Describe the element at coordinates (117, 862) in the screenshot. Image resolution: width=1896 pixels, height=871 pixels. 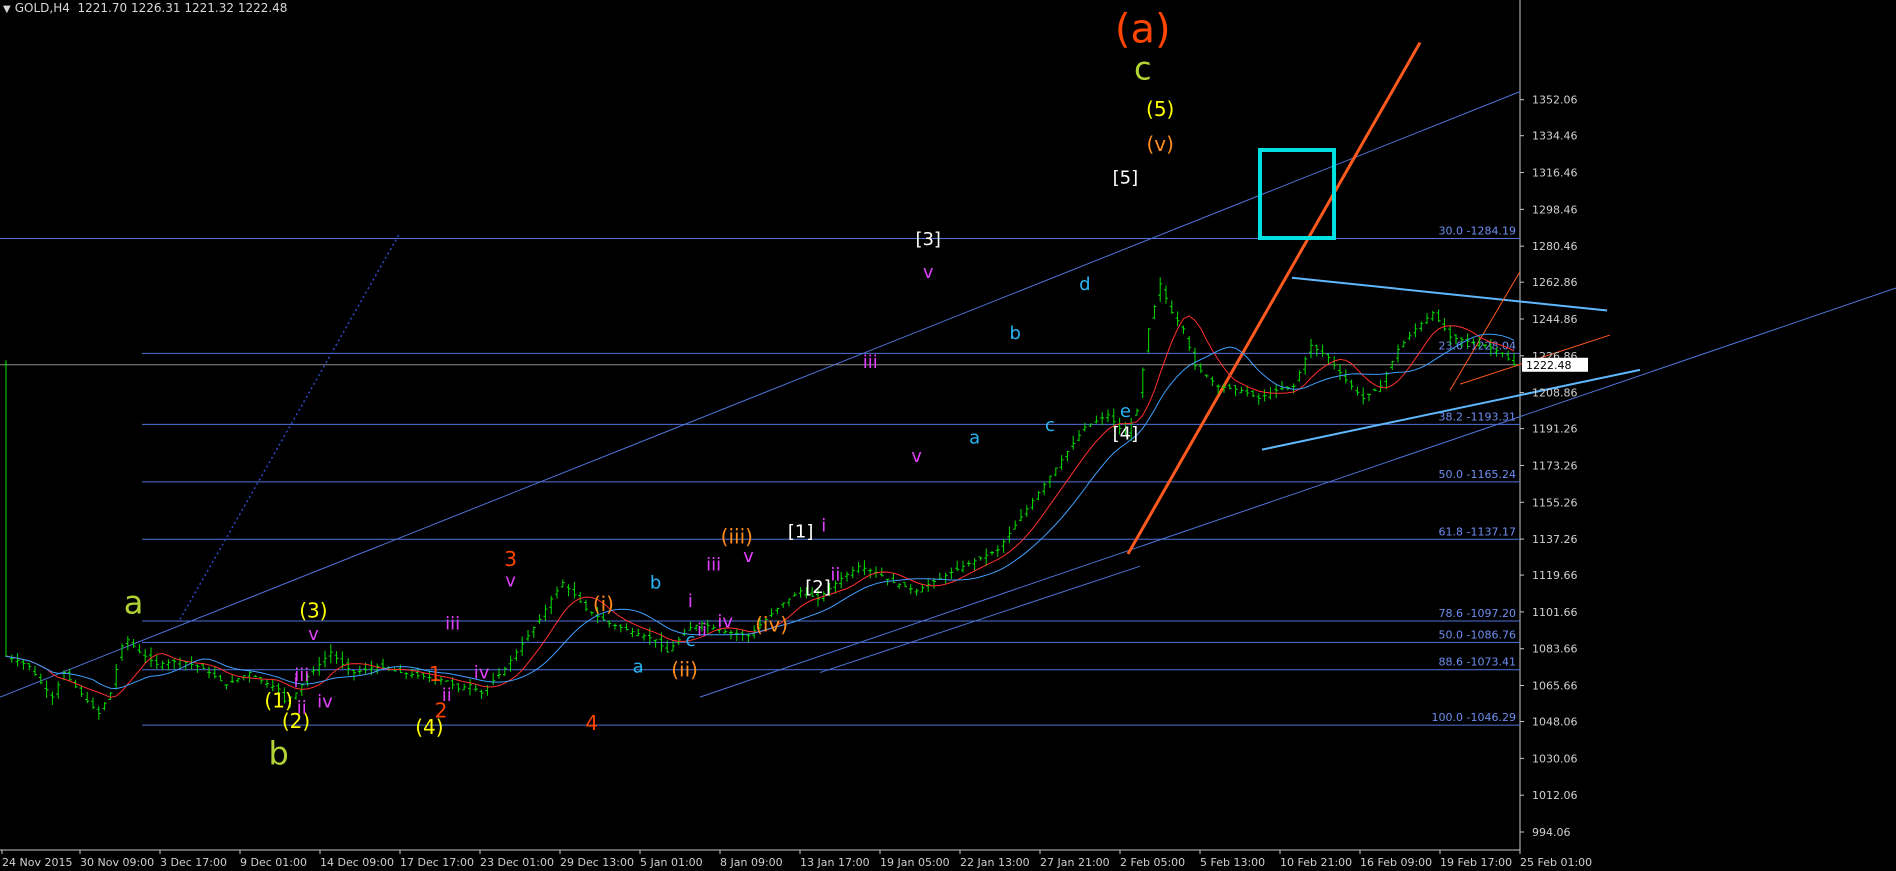
I see `time-tick-label: 30 Nov 09:00` at that location.